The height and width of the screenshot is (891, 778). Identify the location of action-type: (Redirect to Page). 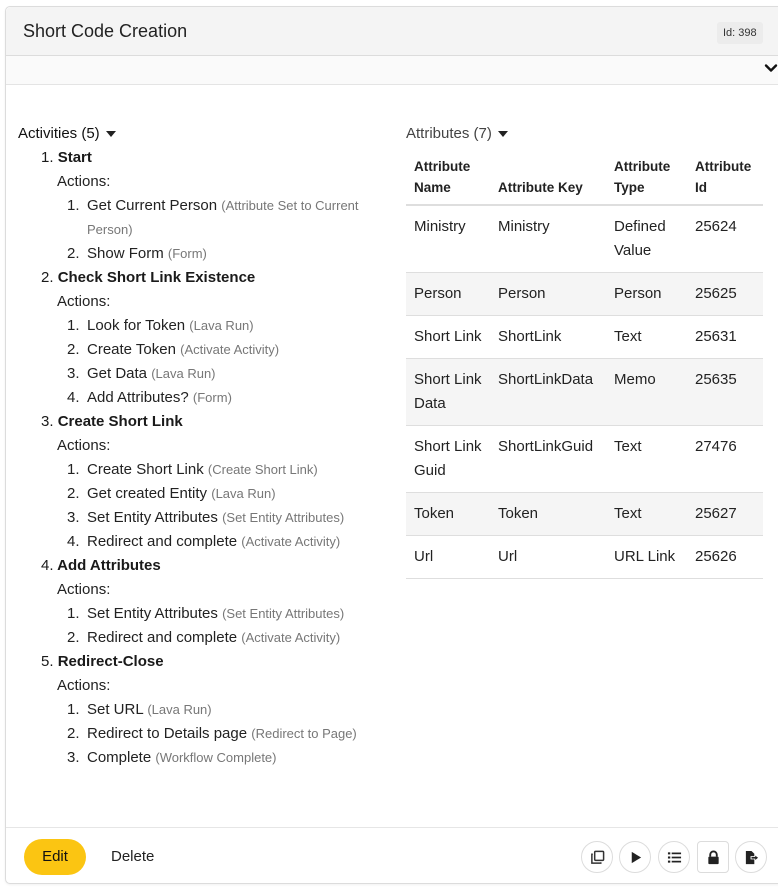
(304, 733).